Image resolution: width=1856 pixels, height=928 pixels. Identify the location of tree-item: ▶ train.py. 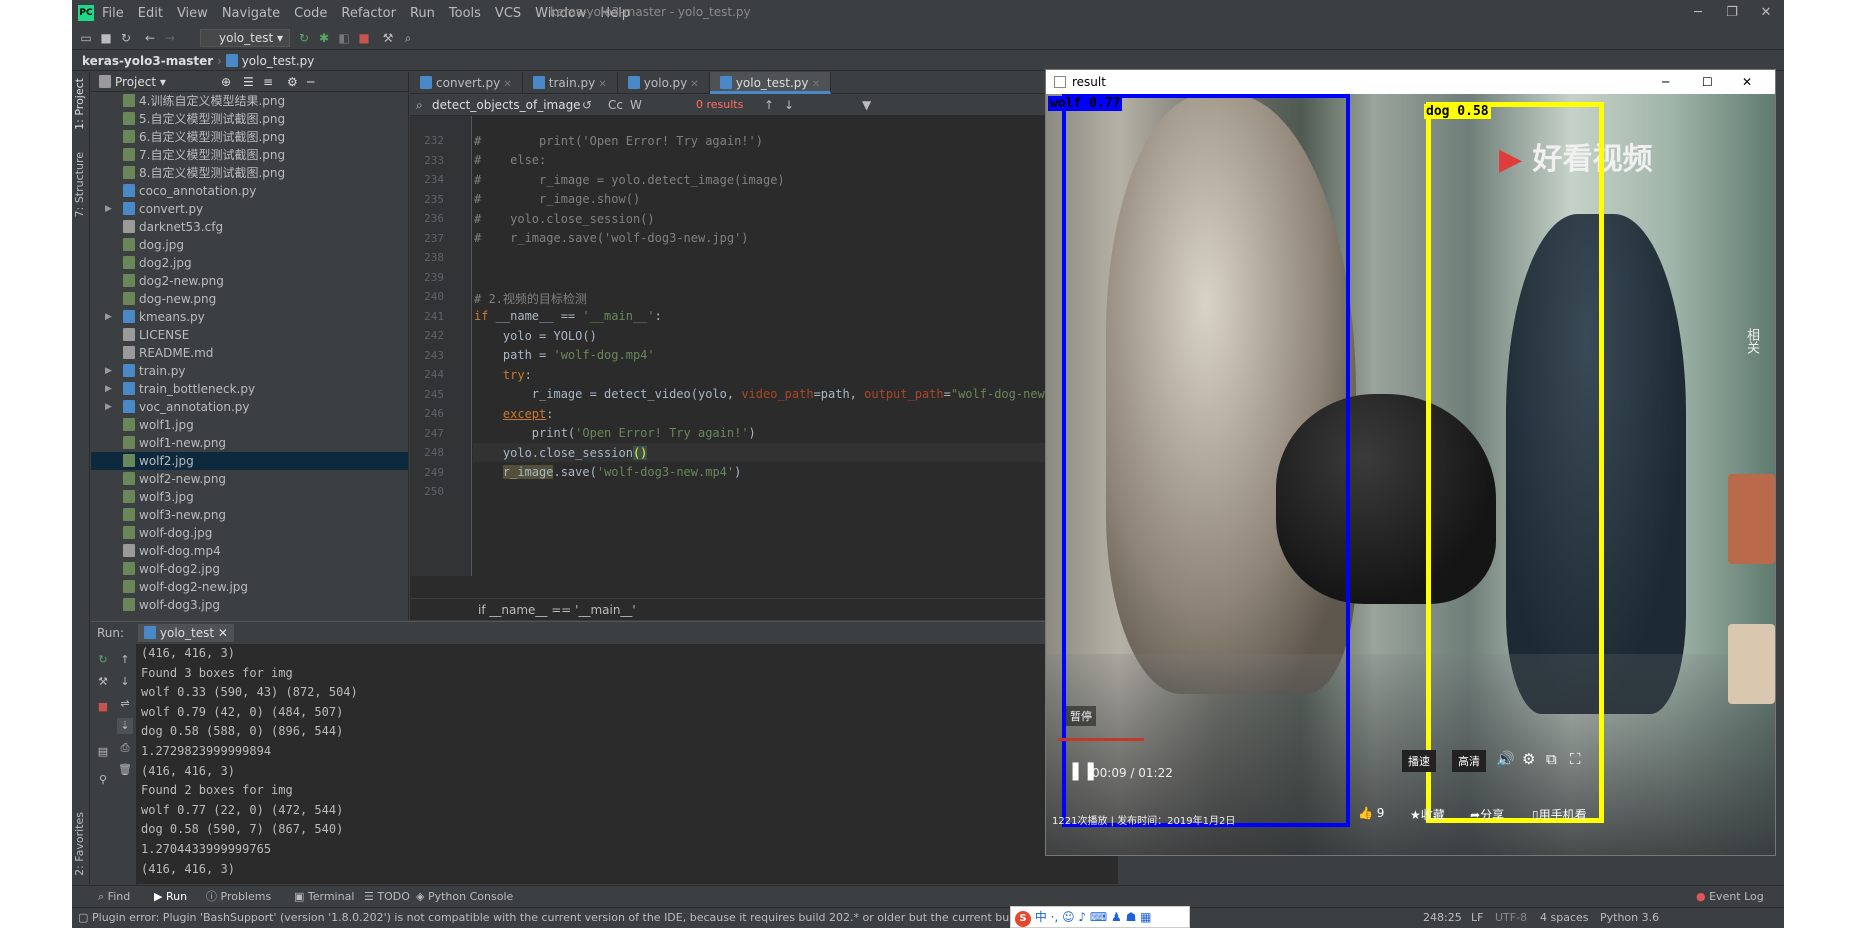
(249, 371).